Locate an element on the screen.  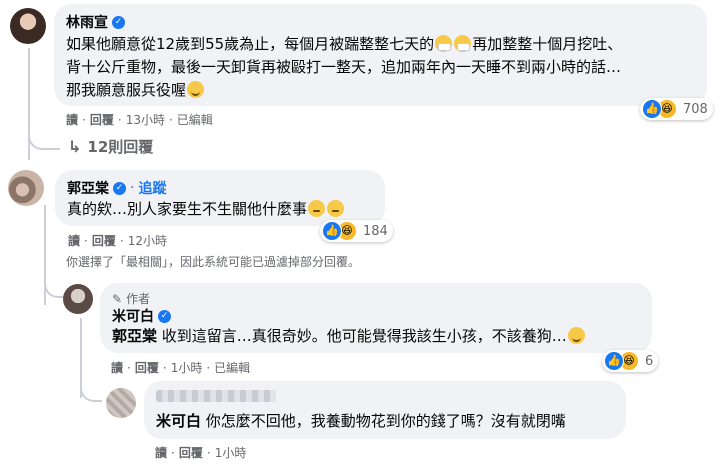
thread-elbow-reply2 is located at coordinates (91, 387).